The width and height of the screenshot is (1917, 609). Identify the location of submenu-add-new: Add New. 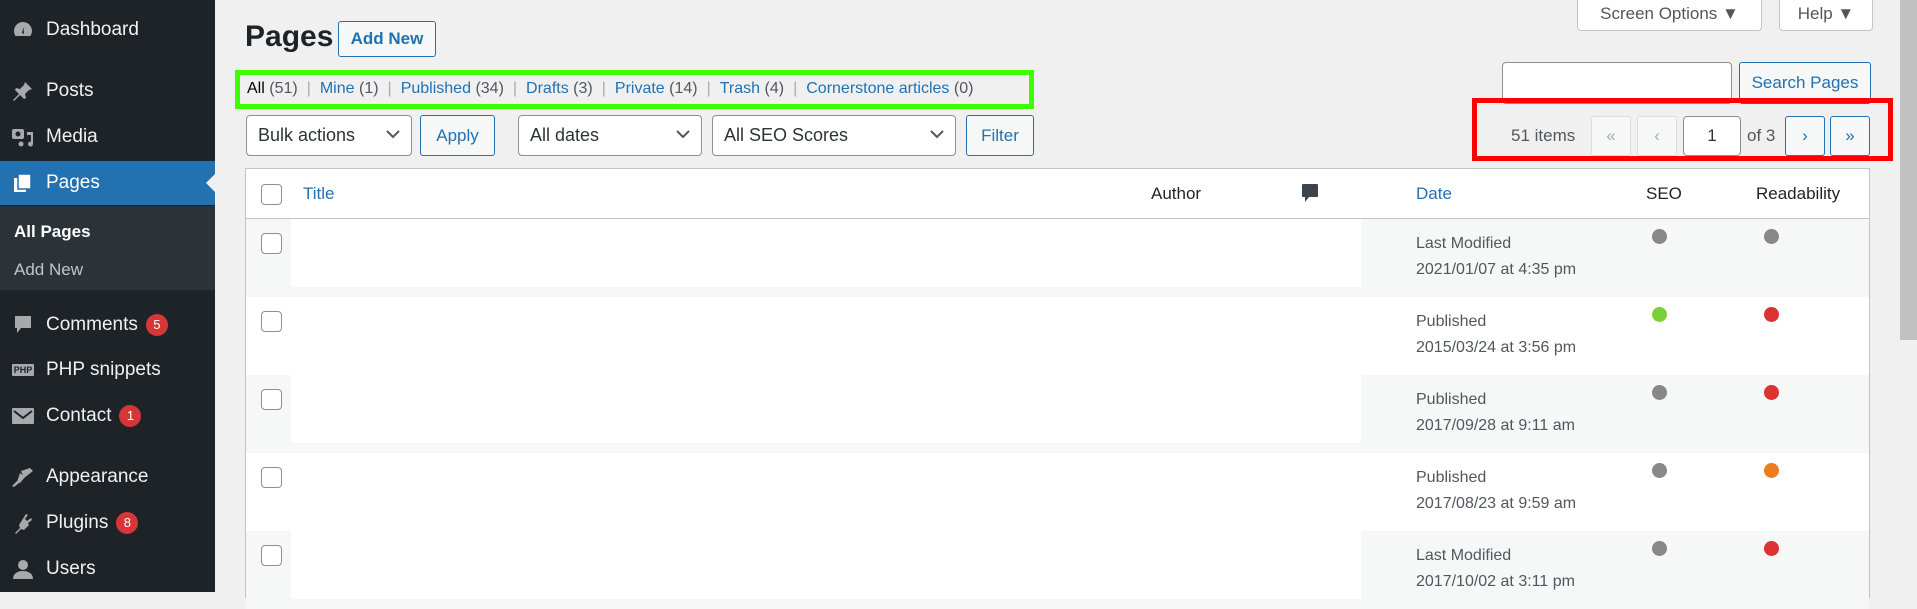
(48, 270).